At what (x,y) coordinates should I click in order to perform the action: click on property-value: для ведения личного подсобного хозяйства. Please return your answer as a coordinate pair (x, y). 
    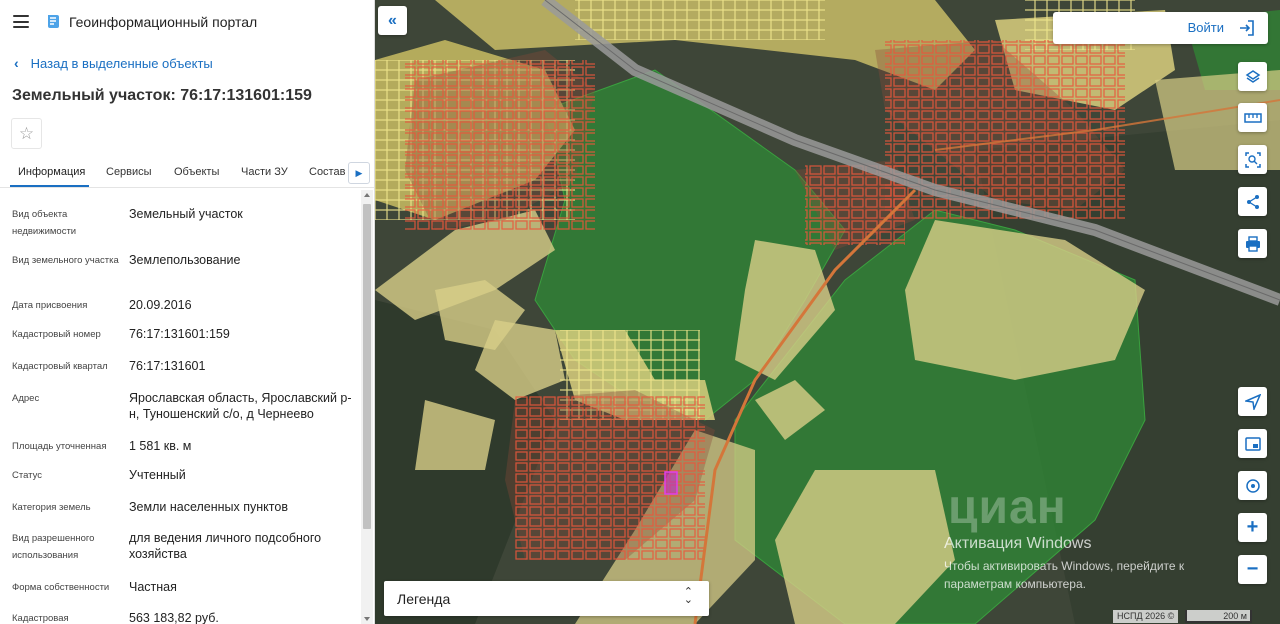
    Looking at the image, I should click on (225, 546).